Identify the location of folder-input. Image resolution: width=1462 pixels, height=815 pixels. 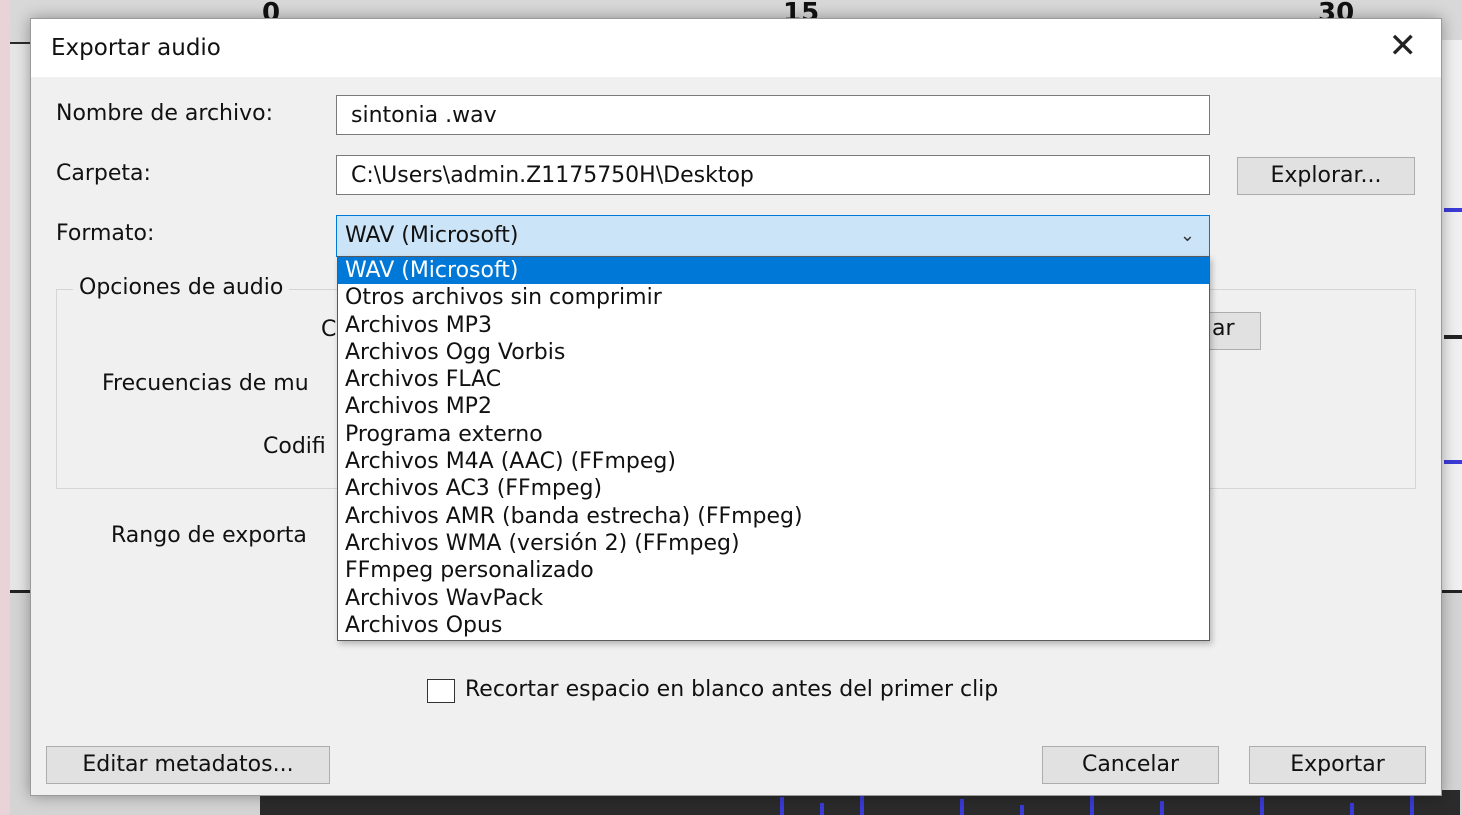
(773, 175).